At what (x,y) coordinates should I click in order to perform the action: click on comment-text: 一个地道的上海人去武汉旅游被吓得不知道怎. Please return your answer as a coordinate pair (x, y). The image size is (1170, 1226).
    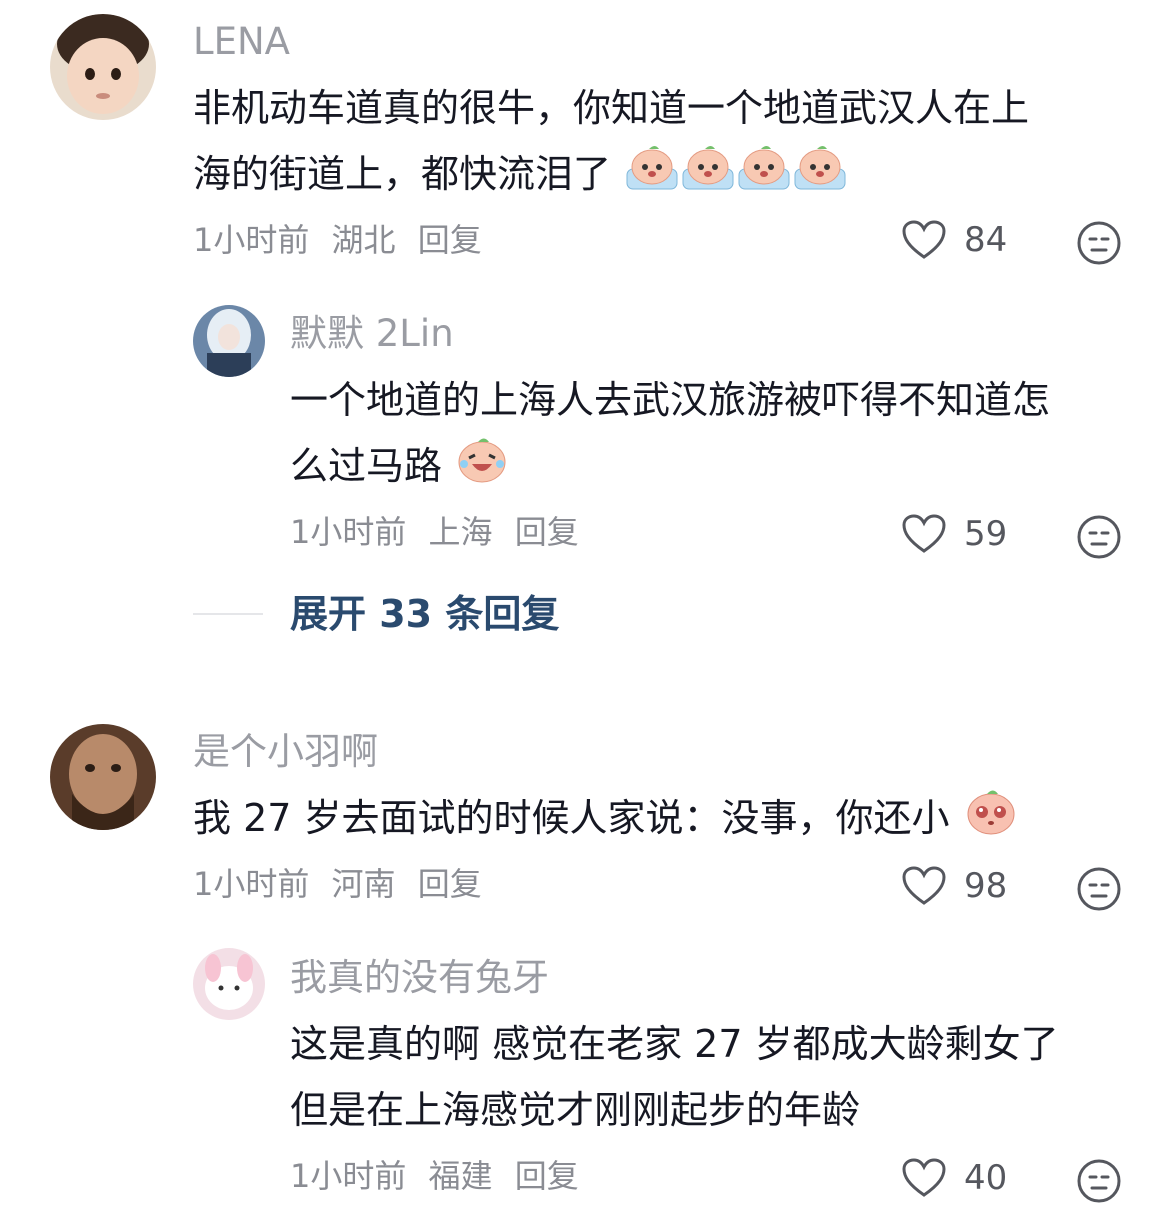
    Looking at the image, I should click on (670, 400).